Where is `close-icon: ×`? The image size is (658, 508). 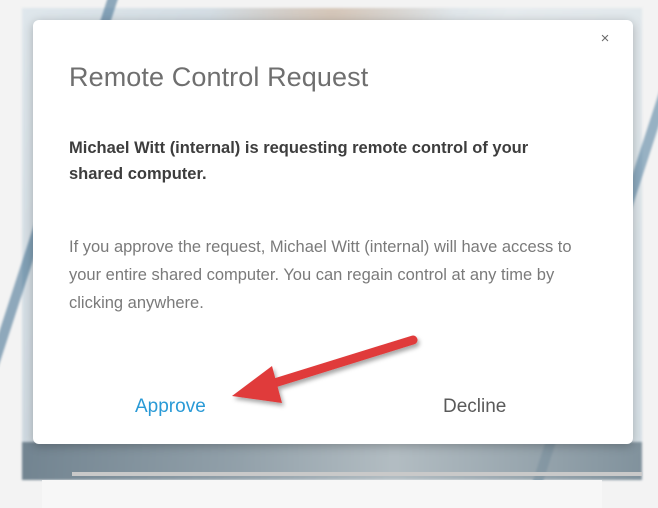
close-icon: × is located at coordinates (605, 39).